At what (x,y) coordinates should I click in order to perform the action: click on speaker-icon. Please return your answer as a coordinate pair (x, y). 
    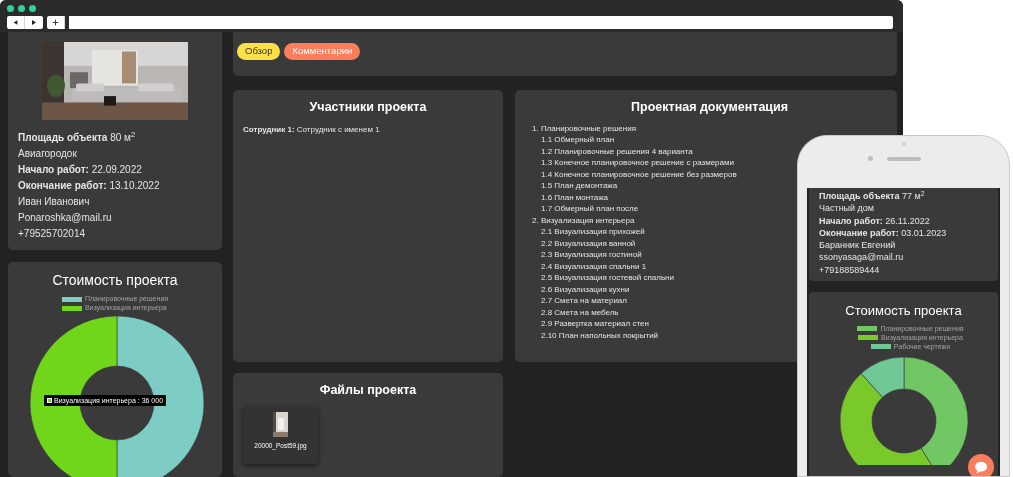
    Looking at the image, I should click on (904, 158).